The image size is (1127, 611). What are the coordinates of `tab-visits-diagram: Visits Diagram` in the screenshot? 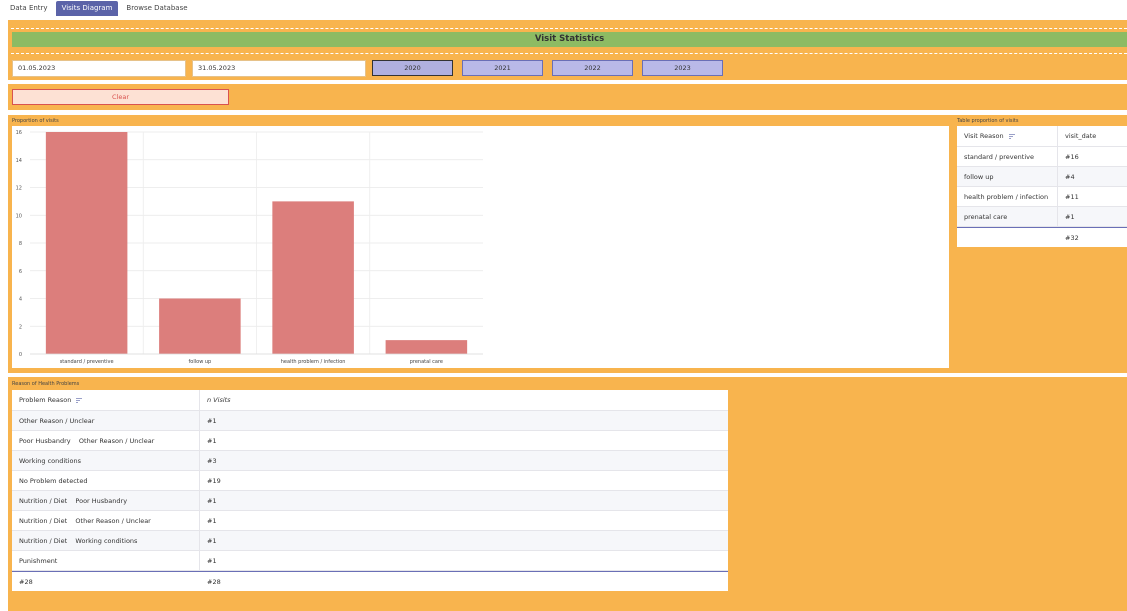 It's located at (87, 8).